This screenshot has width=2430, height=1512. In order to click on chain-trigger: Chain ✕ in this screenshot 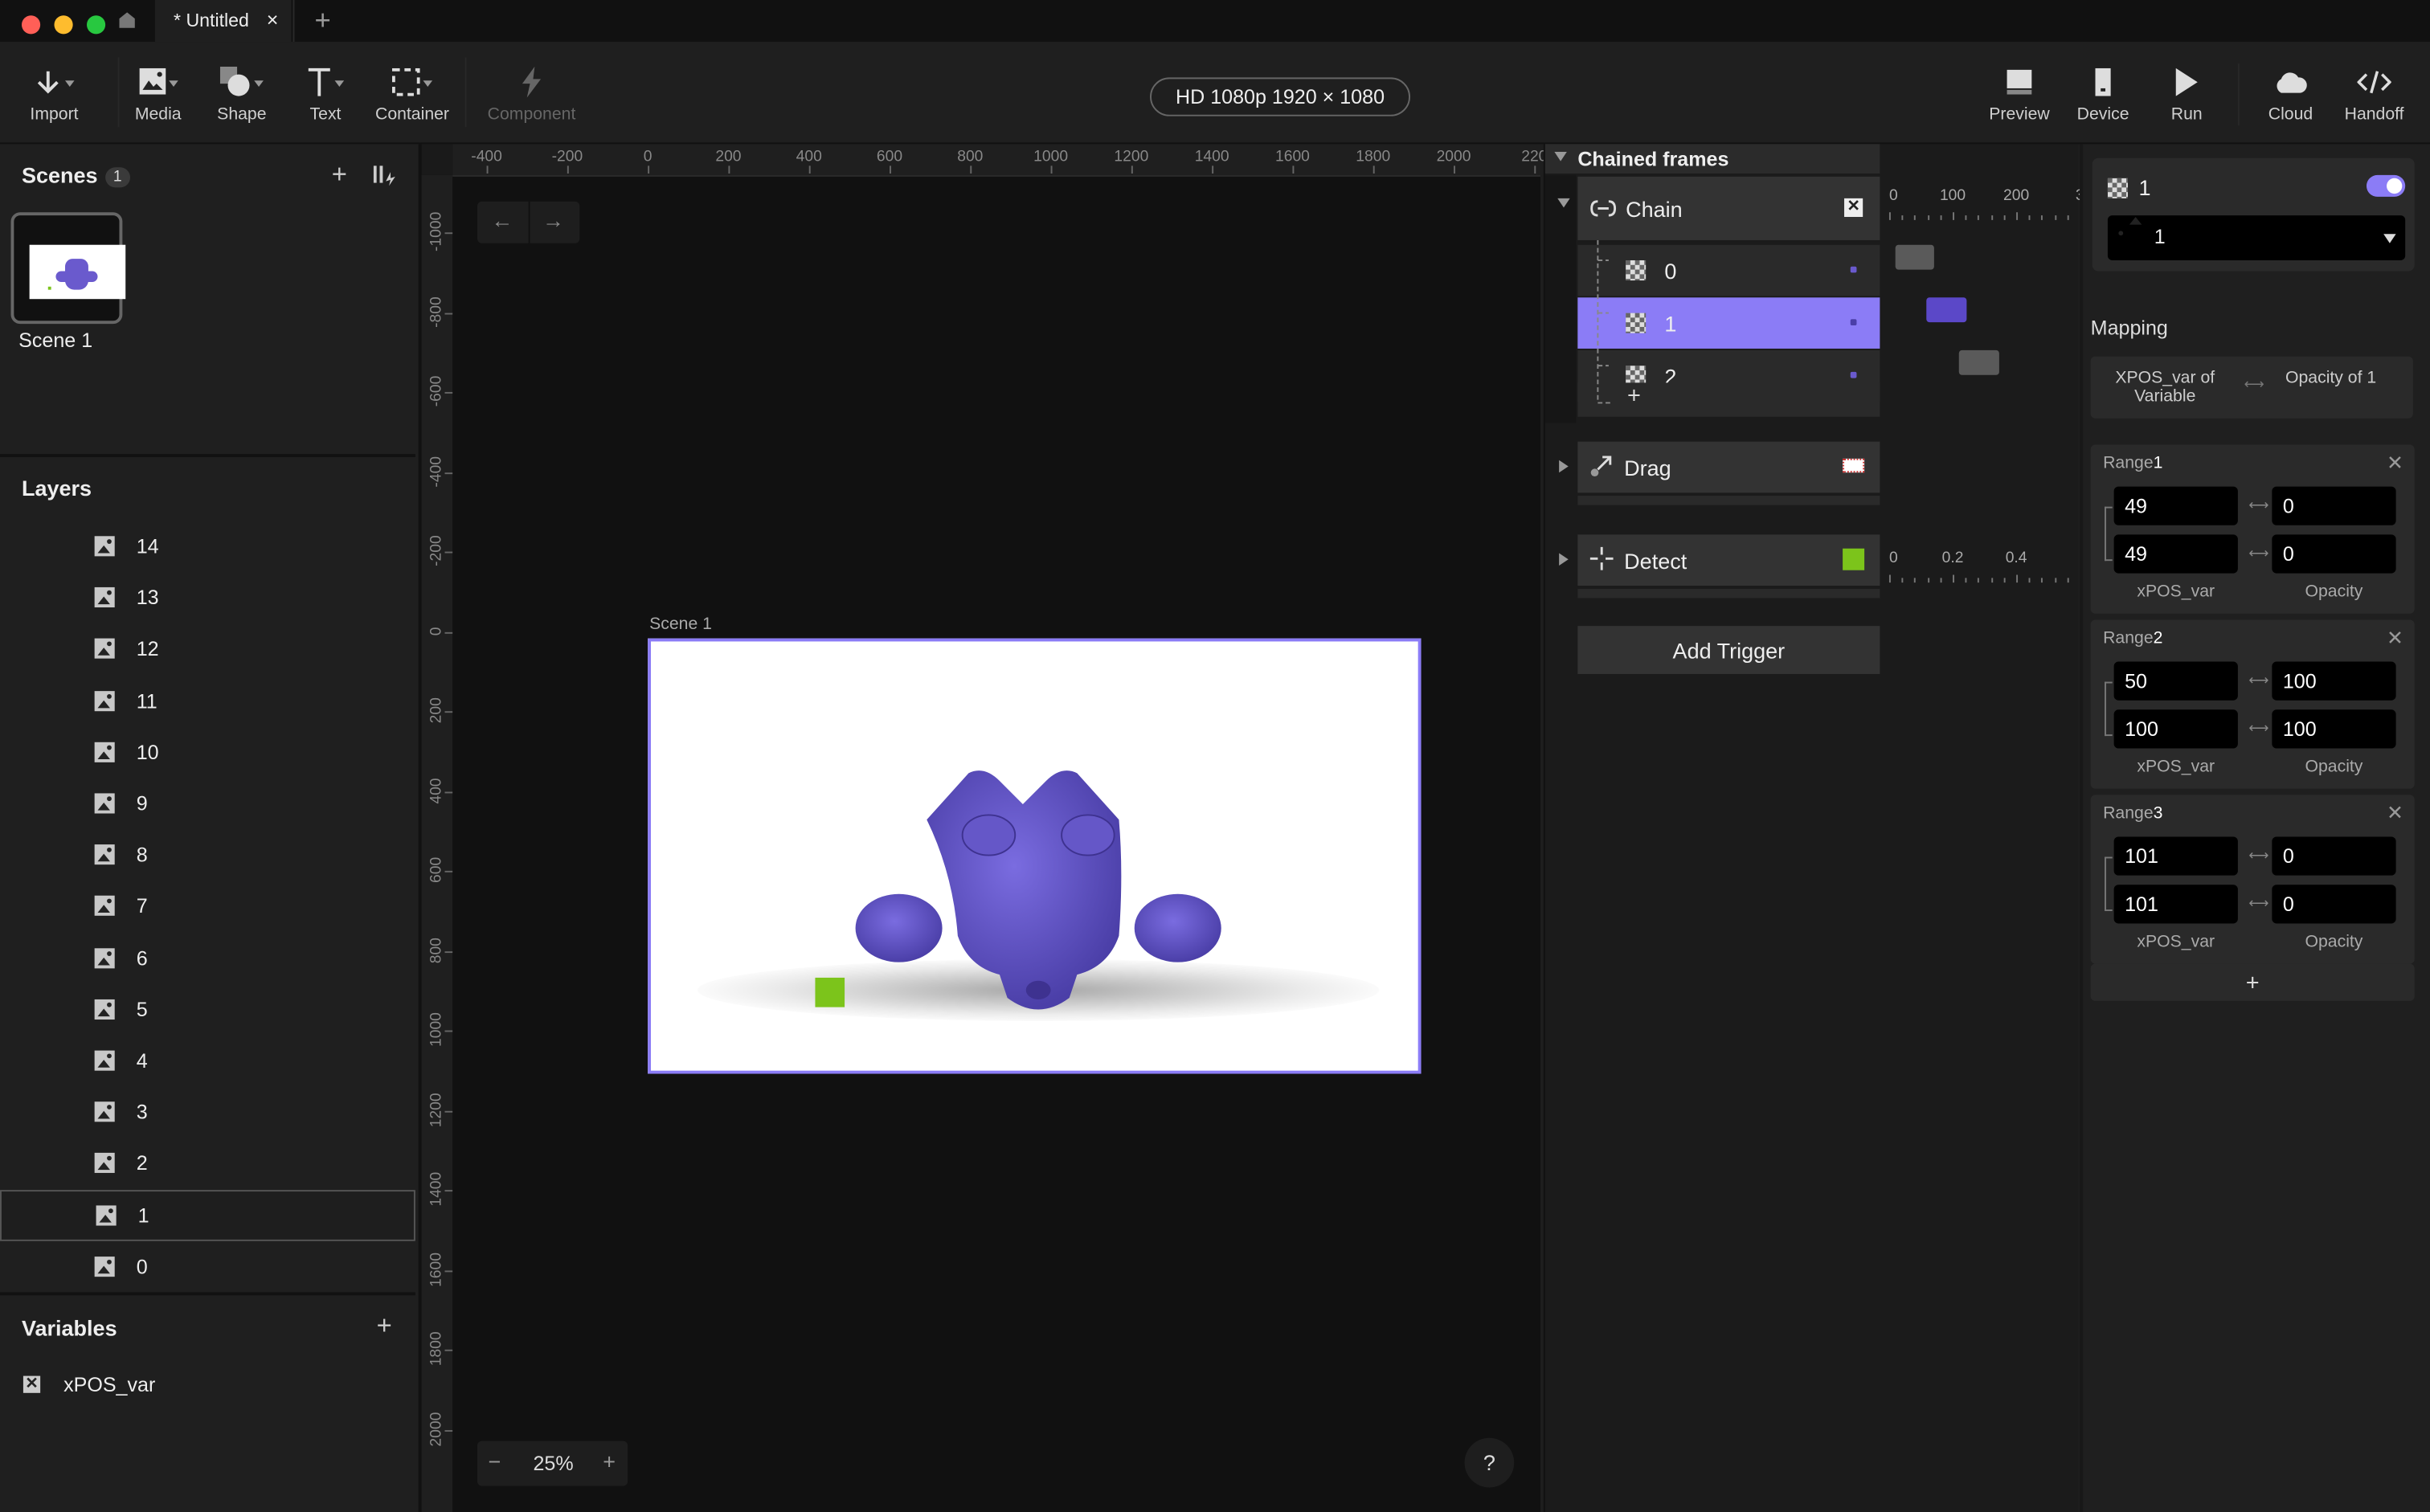, I will do `click(1729, 208)`.